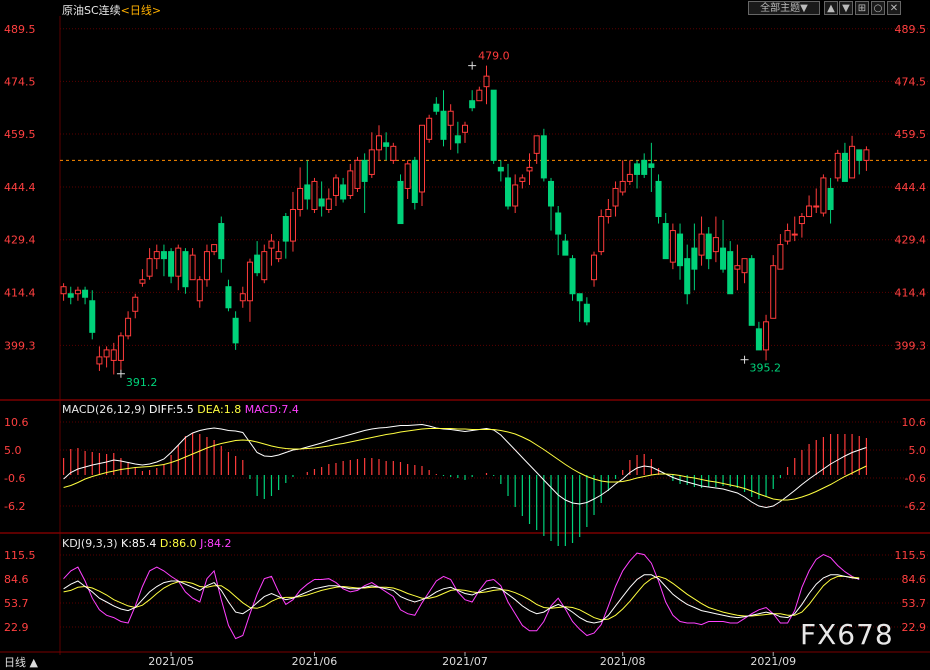 This screenshot has height=670, width=930. I want to click on kdj-legend-item: J:84.2, so click(215, 543).